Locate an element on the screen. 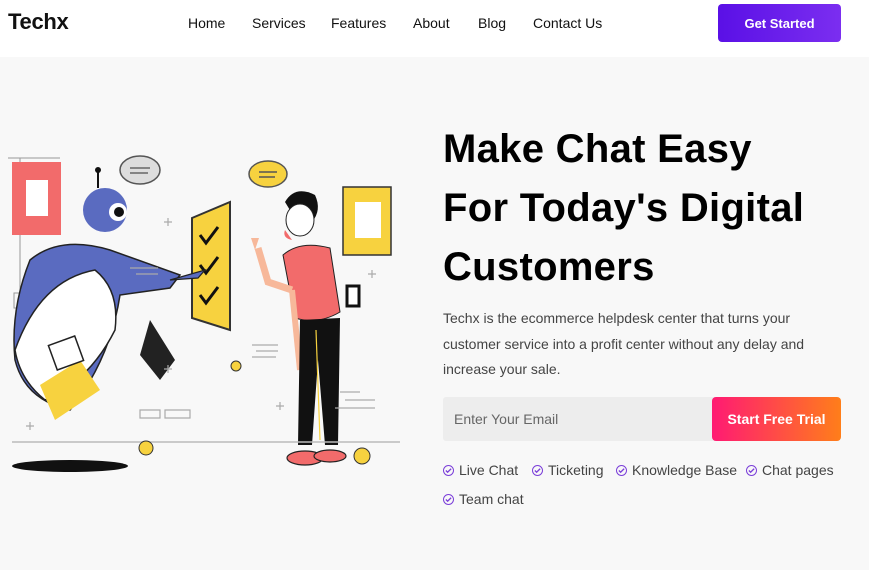  feature-label: Ticketing is located at coordinates (576, 470).